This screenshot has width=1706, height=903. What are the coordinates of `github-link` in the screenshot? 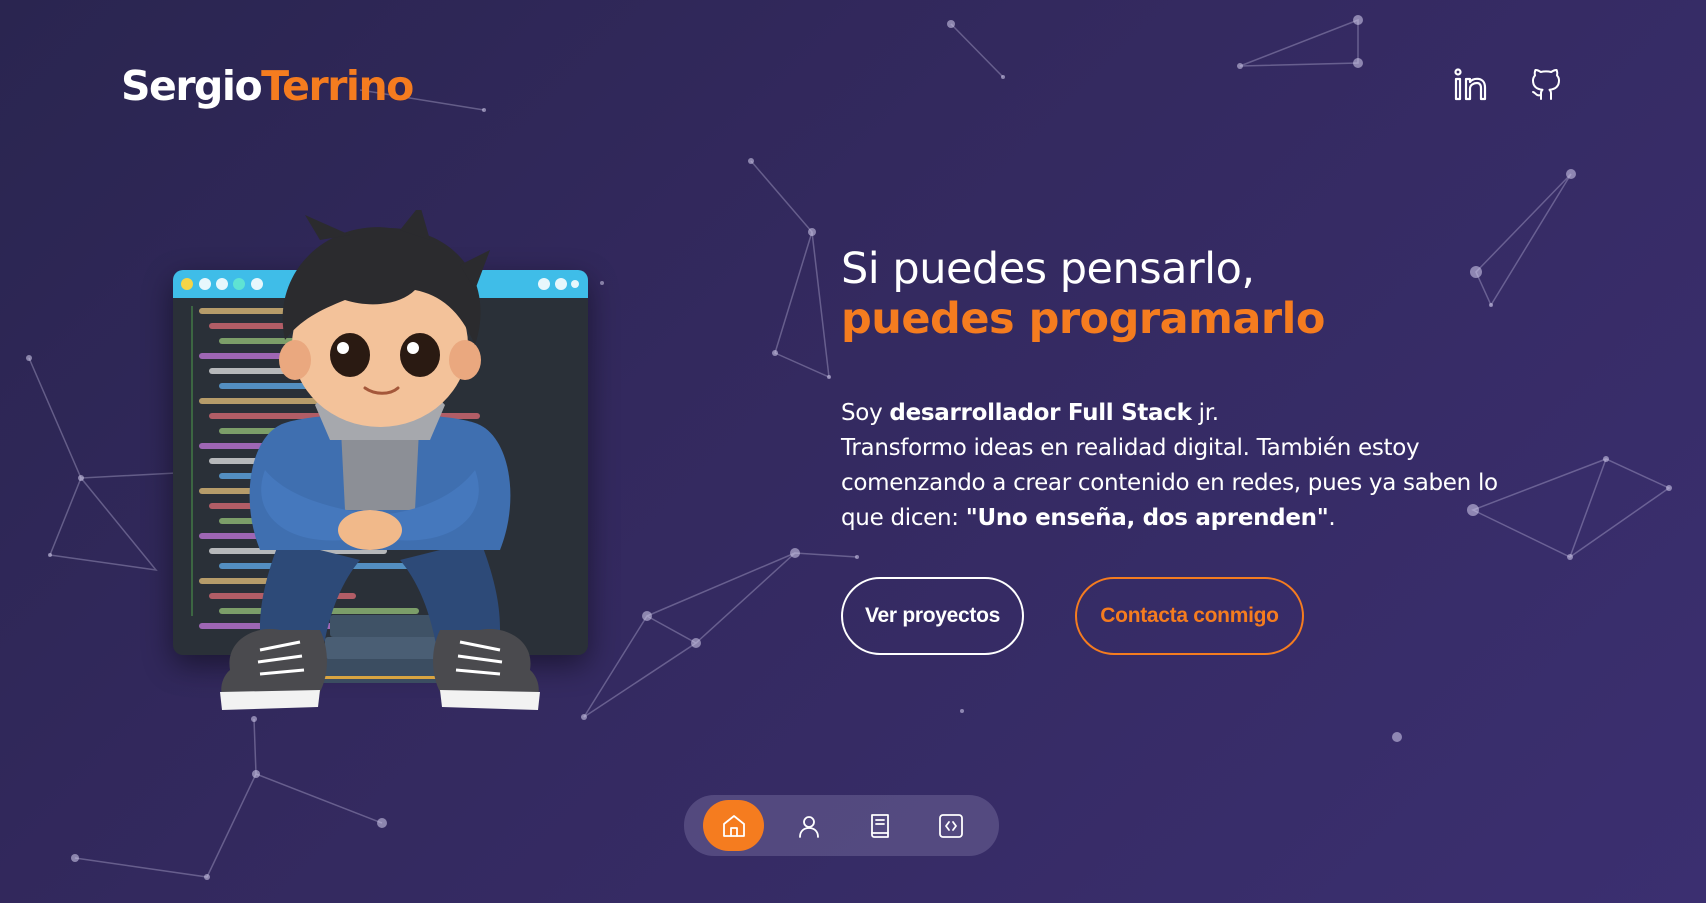 It's located at (1546, 84).